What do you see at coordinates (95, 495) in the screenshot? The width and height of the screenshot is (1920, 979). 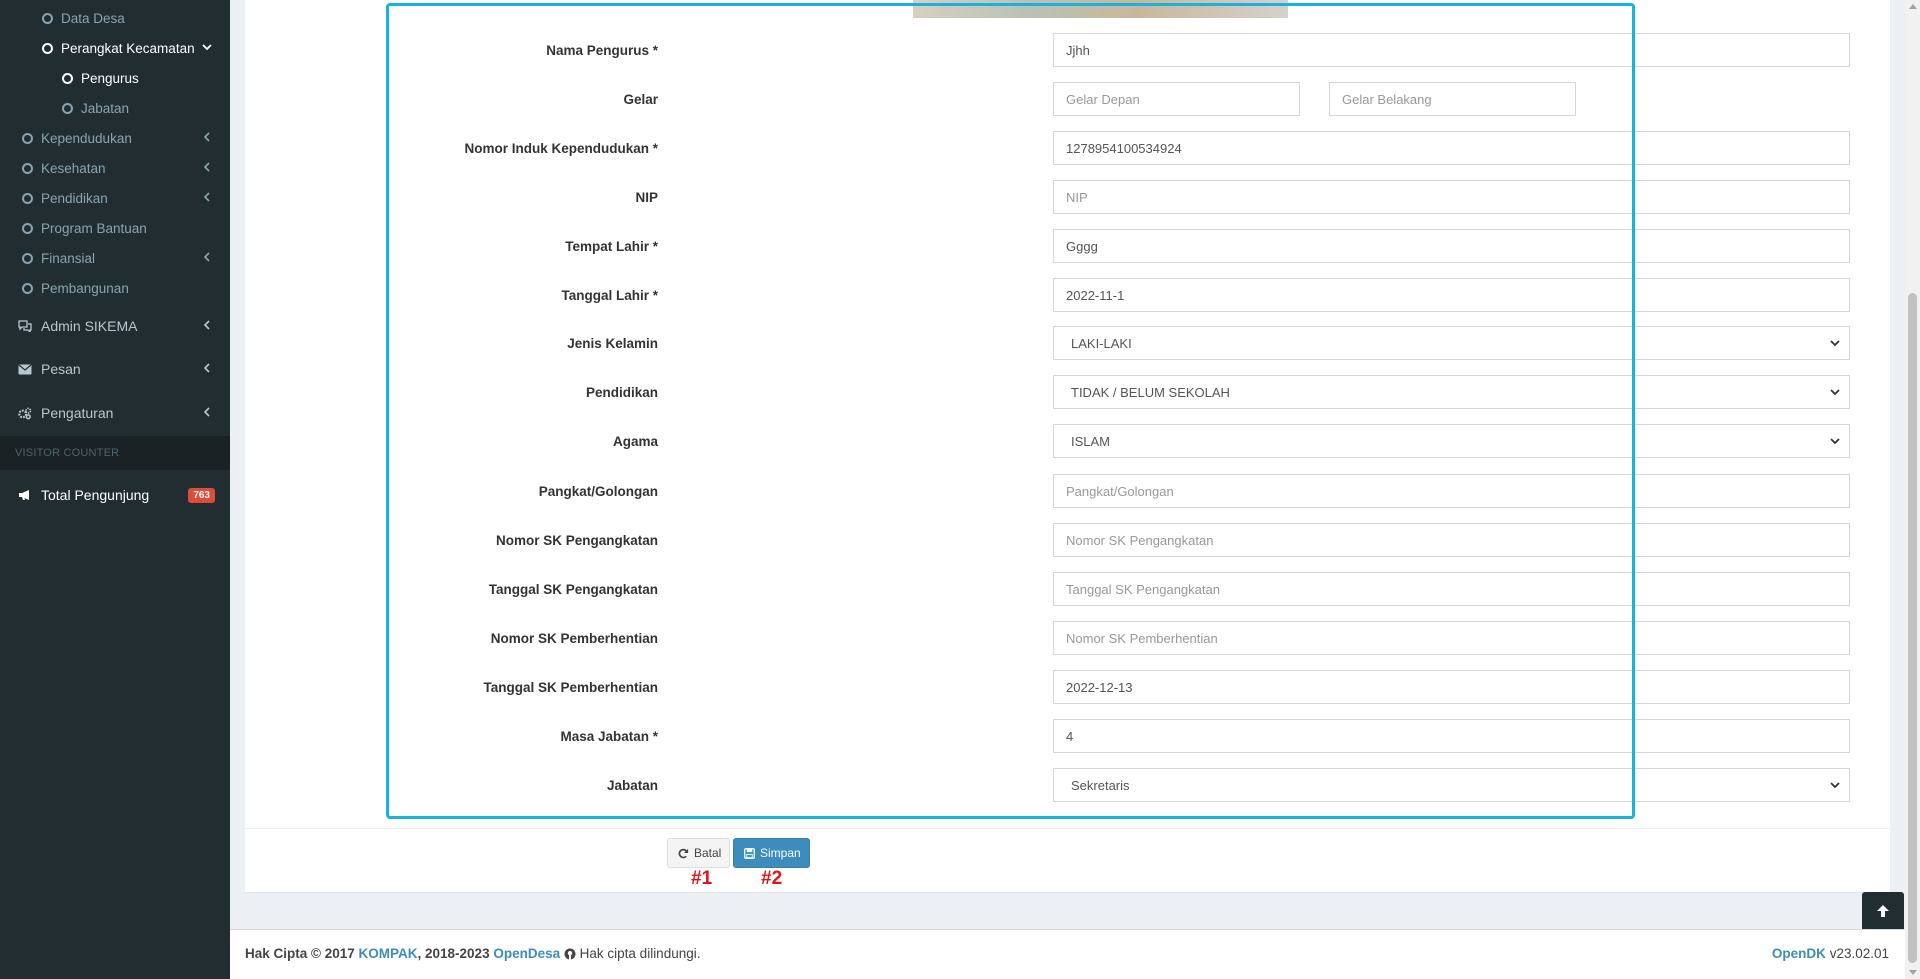 I see `sidebar-item-label: Total Pengunjung` at bounding box center [95, 495].